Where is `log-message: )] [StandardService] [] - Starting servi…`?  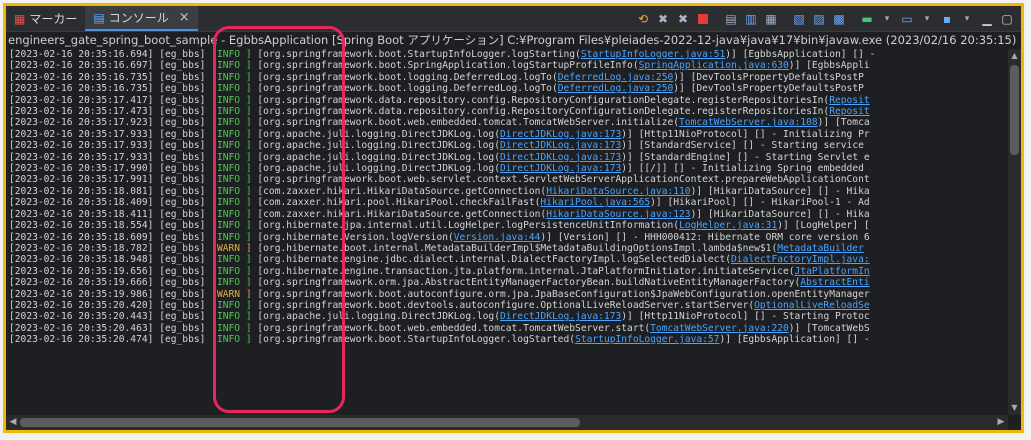 log-message: )] [StandardService] [] - Starting servi… is located at coordinates (742, 146).